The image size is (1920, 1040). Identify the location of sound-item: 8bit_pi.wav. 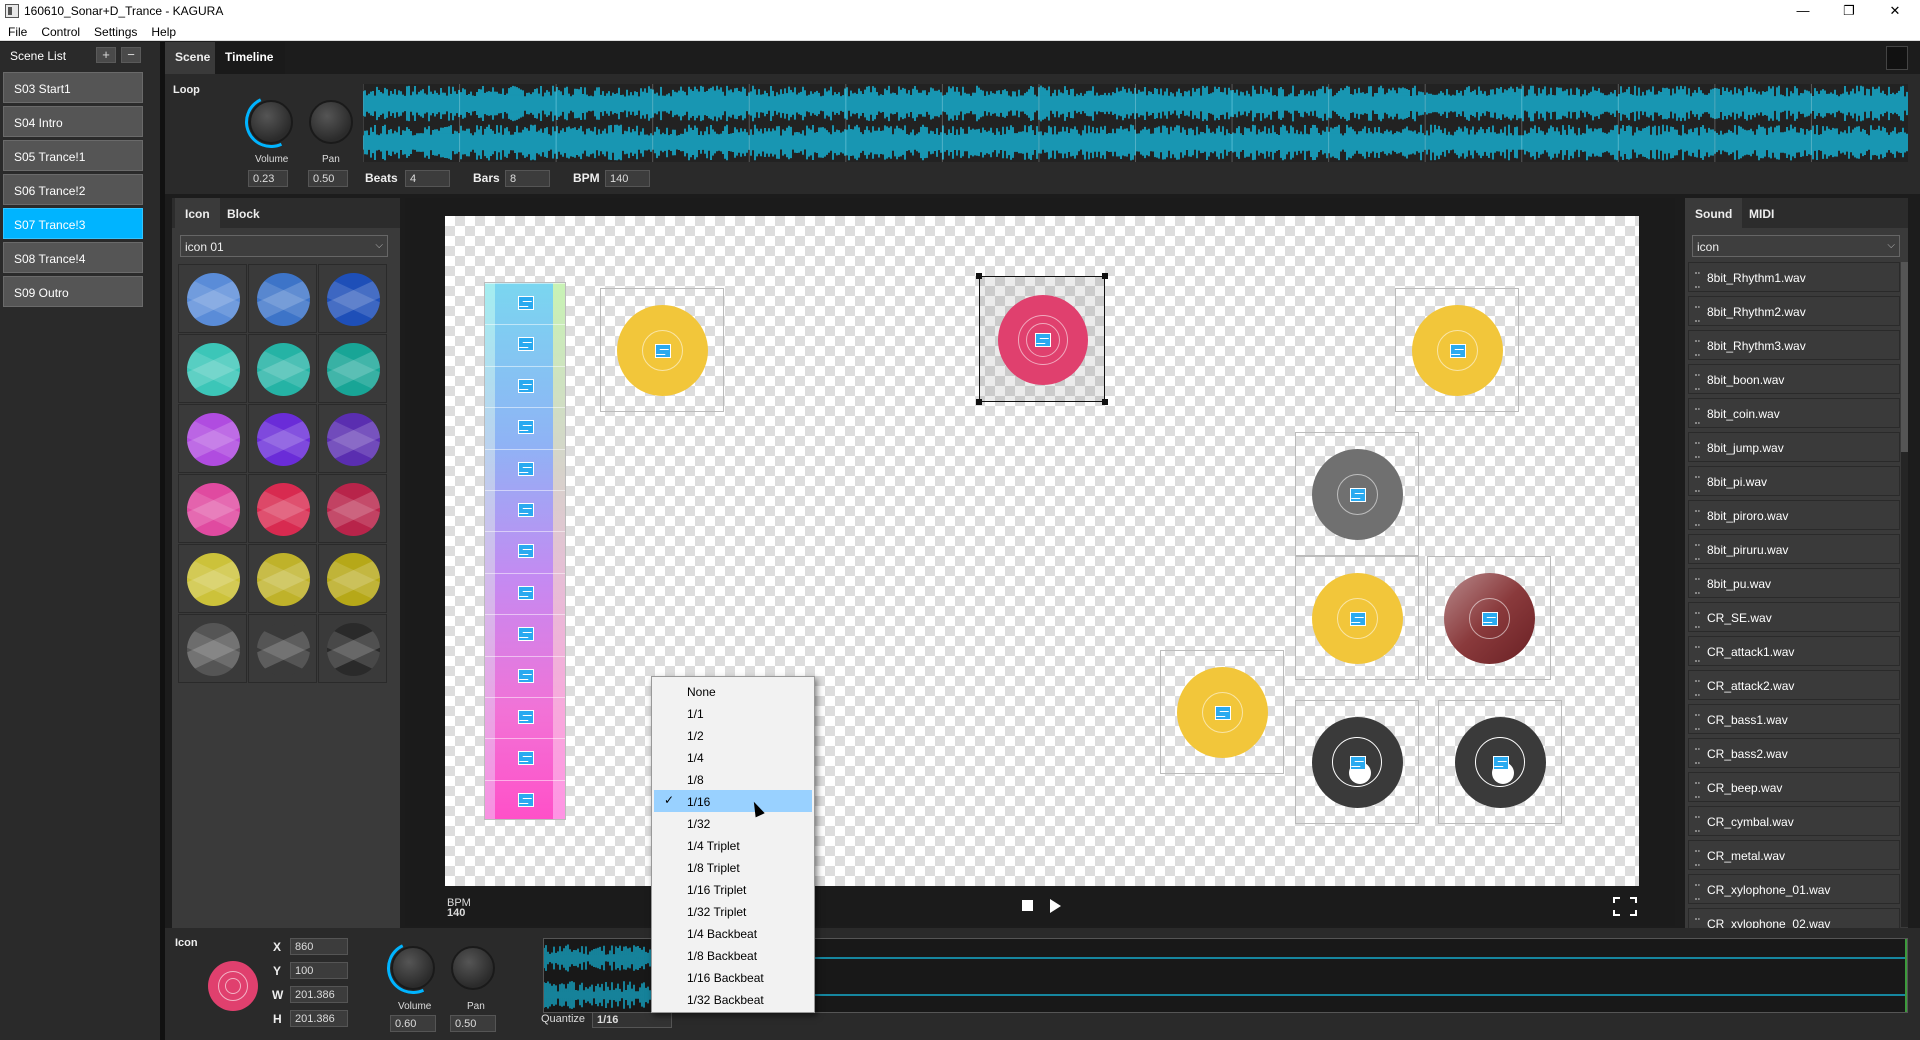
(1794, 481).